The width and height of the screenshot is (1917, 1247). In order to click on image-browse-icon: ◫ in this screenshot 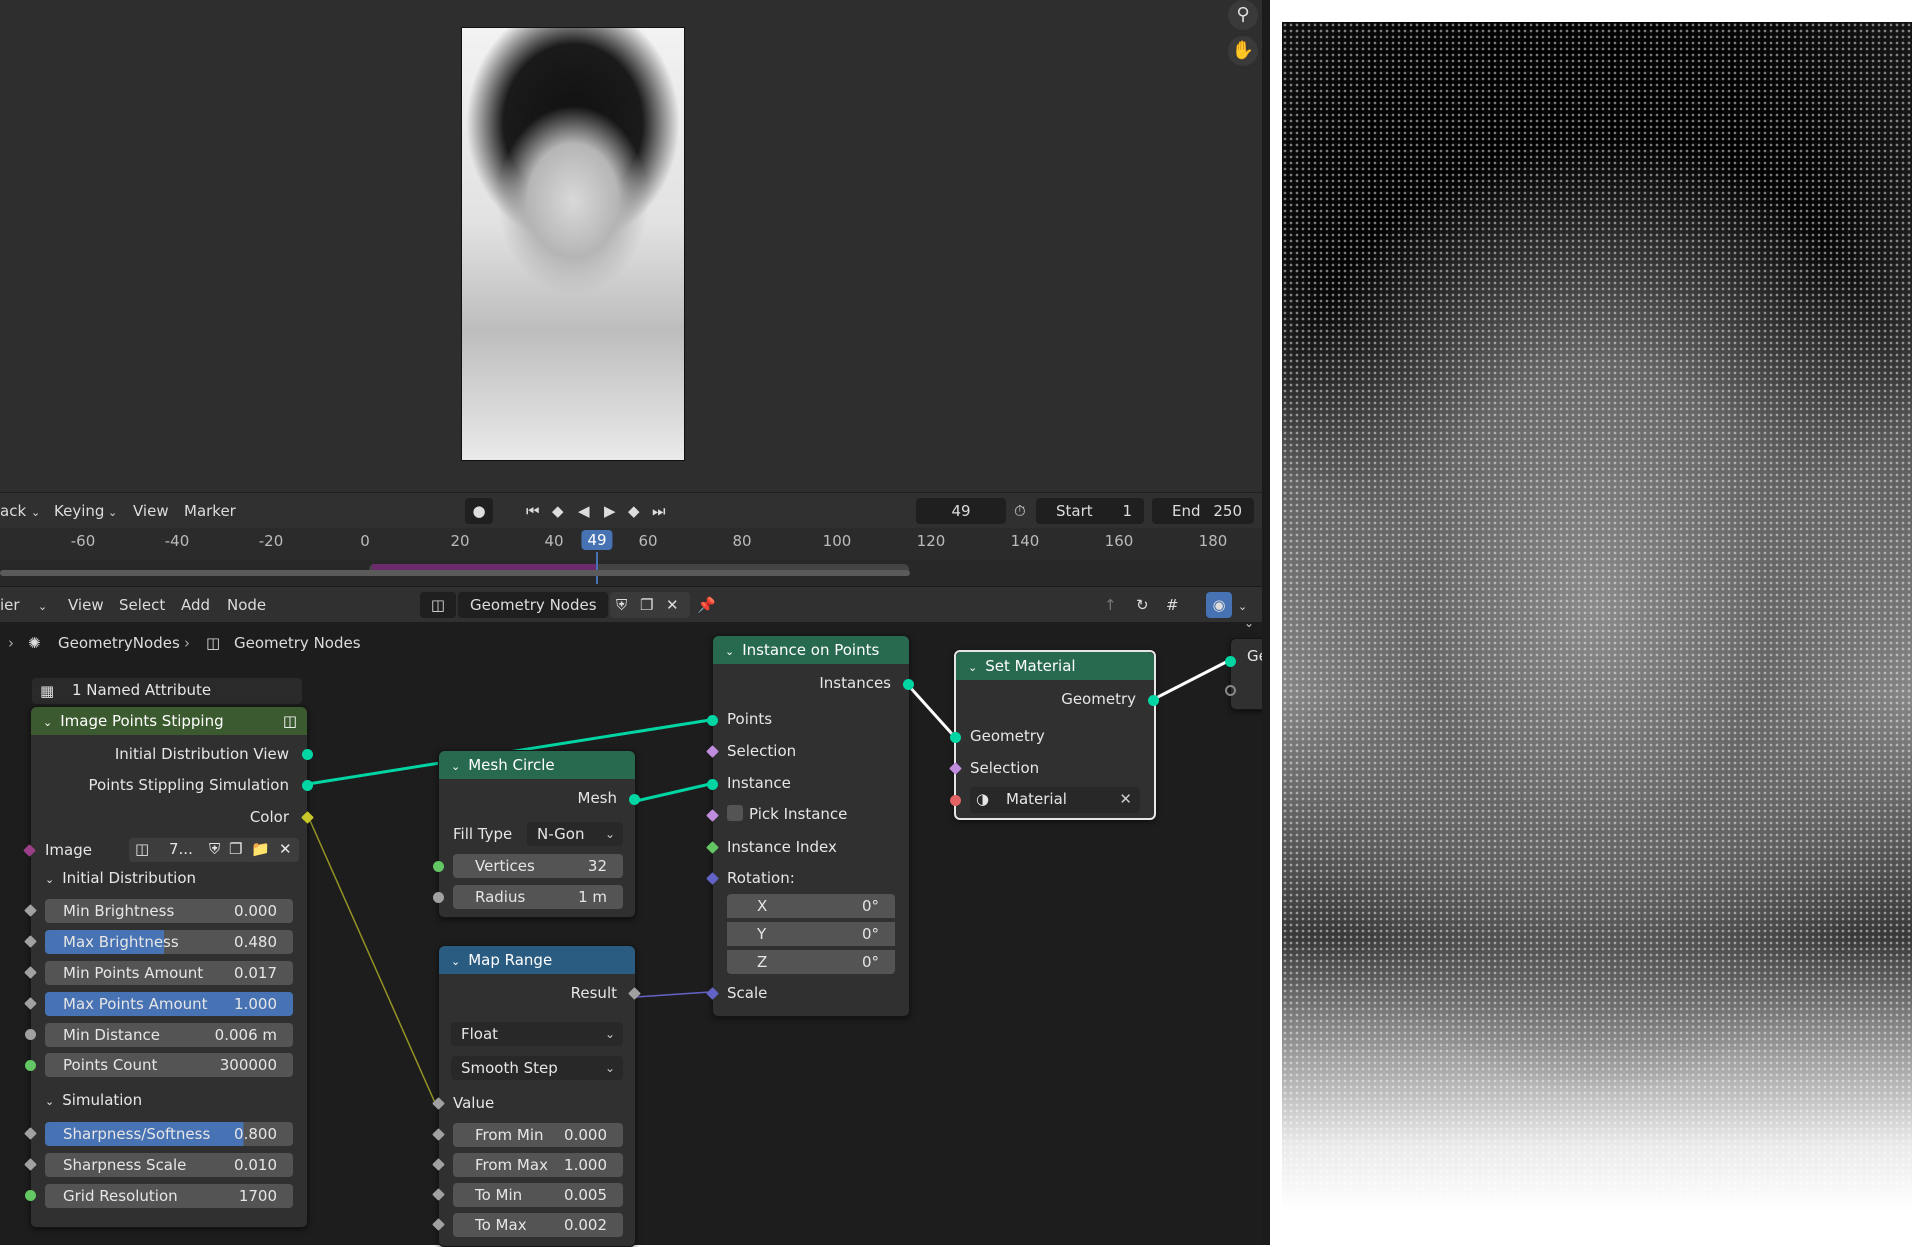, I will do `click(142, 849)`.